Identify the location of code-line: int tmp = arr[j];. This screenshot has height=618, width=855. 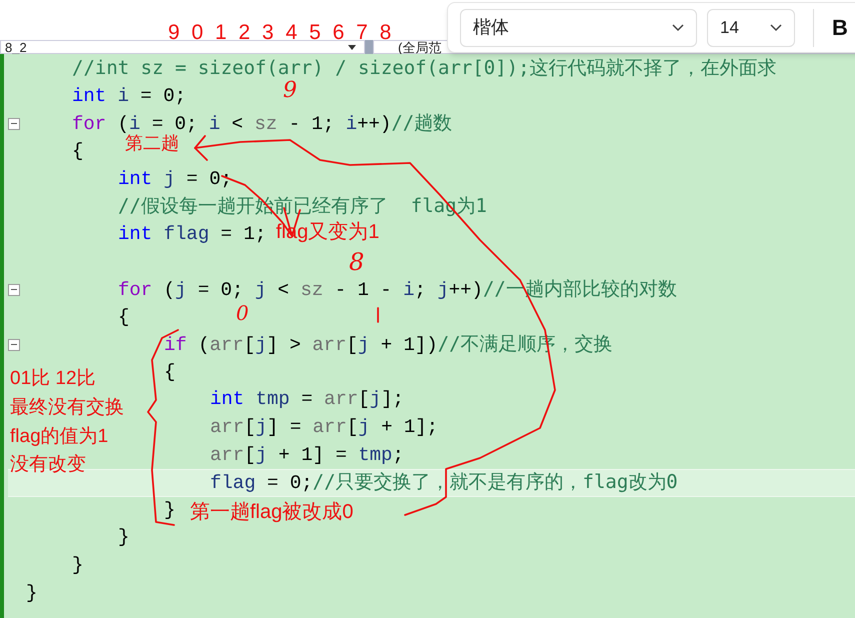
(307, 400).